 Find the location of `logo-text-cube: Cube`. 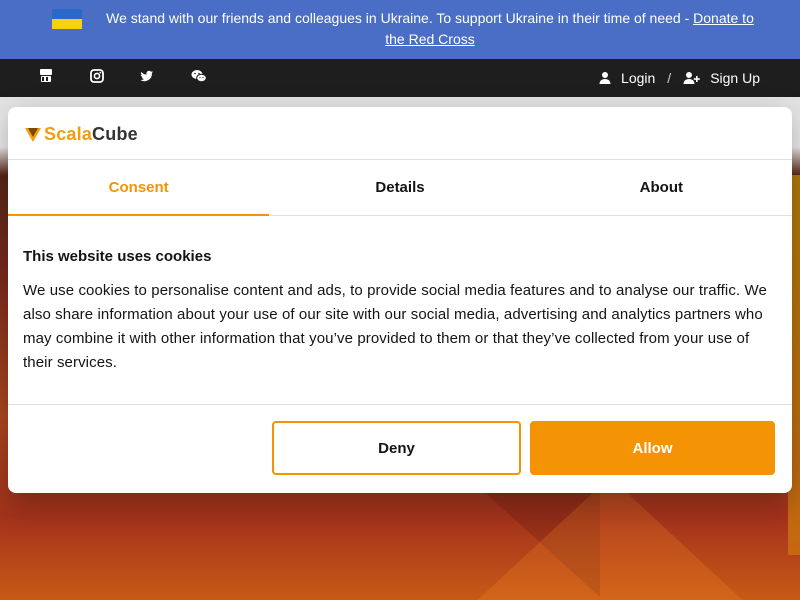

logo-text-cube: Cube is located at coordinates (115, 133).